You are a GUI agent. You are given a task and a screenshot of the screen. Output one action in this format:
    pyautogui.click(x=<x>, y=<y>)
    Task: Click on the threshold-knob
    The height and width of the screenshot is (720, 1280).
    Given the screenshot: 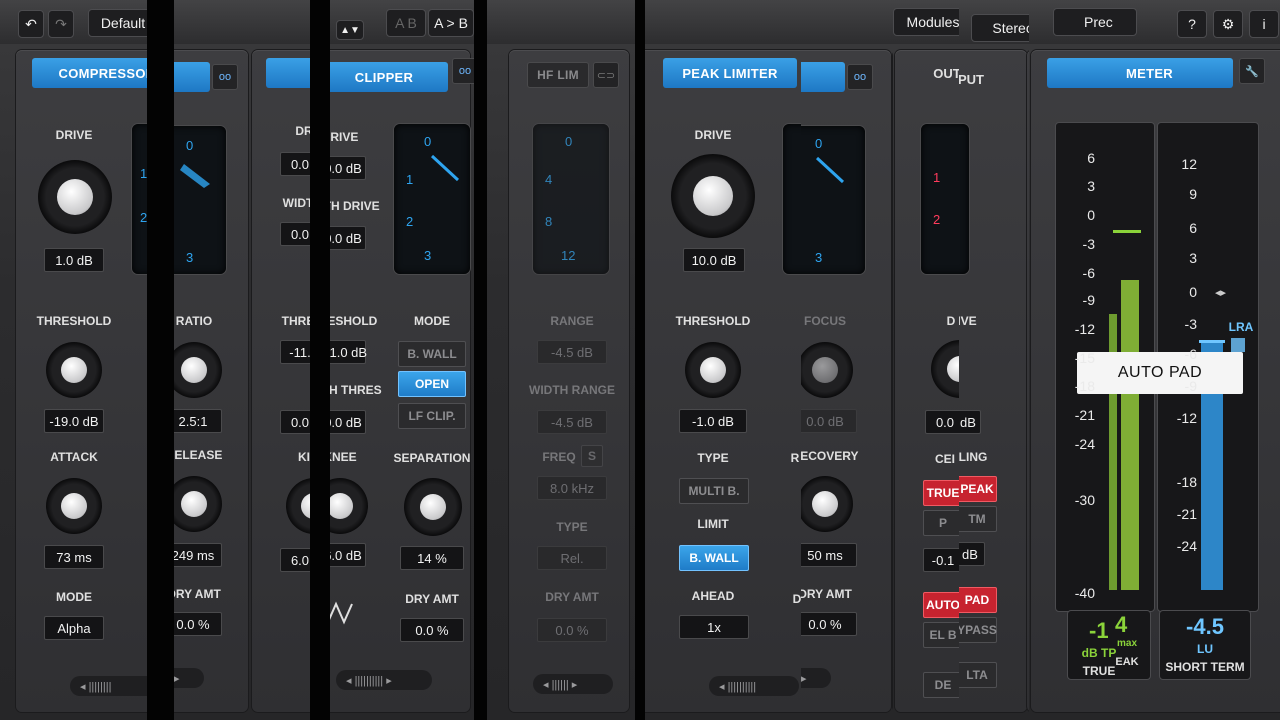 What is the action you would take?
    pyautogui.click(x=74, y=370)
    